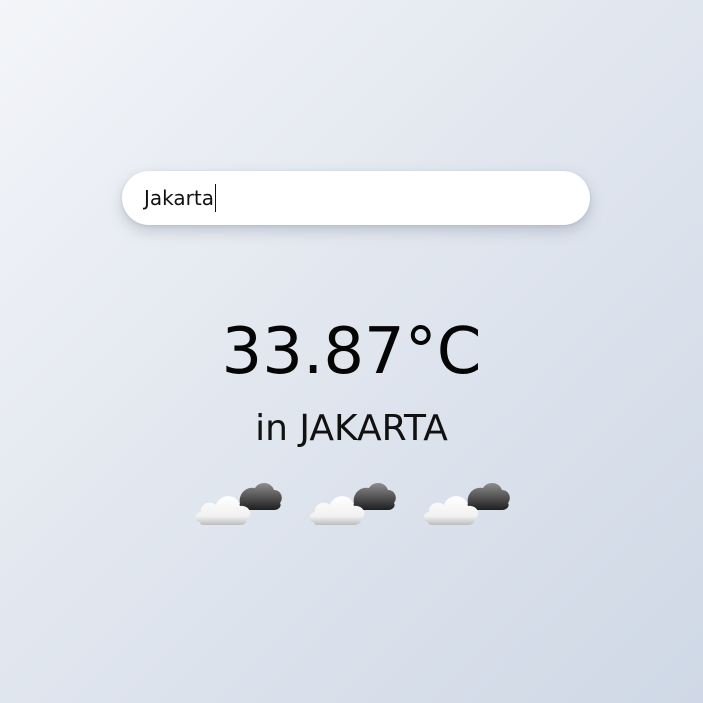 The height and width of the screenshot is (703, 703). I want to click on weather-icons-row, so click(351, 503).